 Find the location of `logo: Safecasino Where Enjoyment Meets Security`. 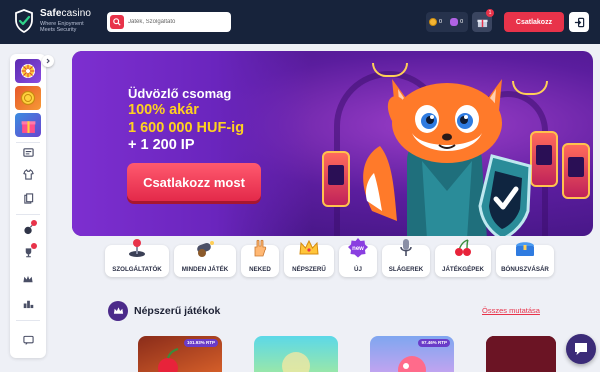

logo: Safecasino Where Enjoyment Meets Security is located at coordinates (52, 21).